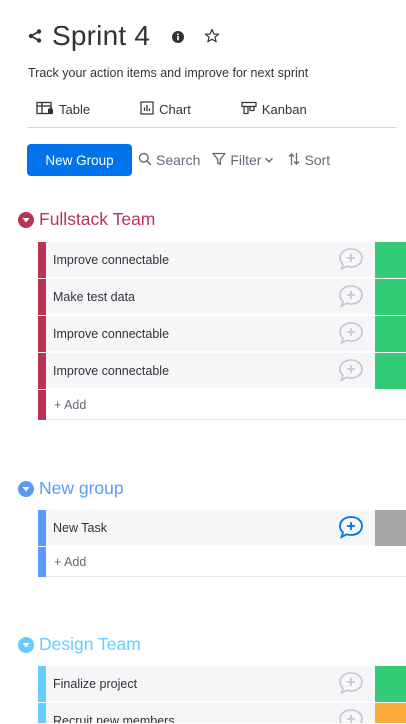 Image resolution: width=406 pixels, height=724 pixels. What do you see at coordinates (147, 160) in the screenshot?
I see `search-icon` at bounding box center [147, 160].